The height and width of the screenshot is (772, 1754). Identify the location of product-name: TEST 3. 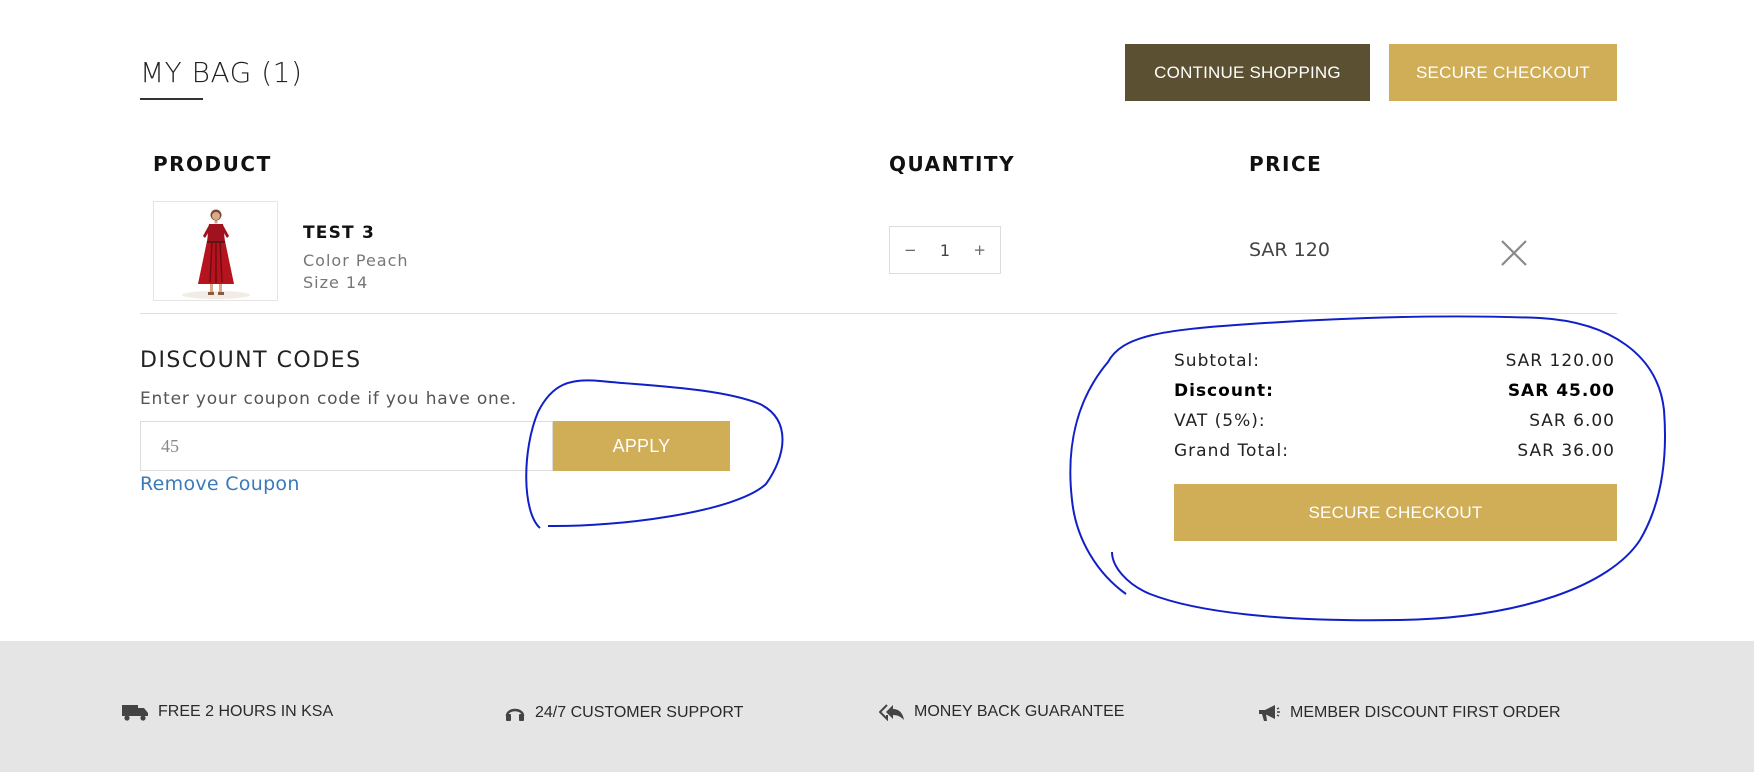
(339, 233).